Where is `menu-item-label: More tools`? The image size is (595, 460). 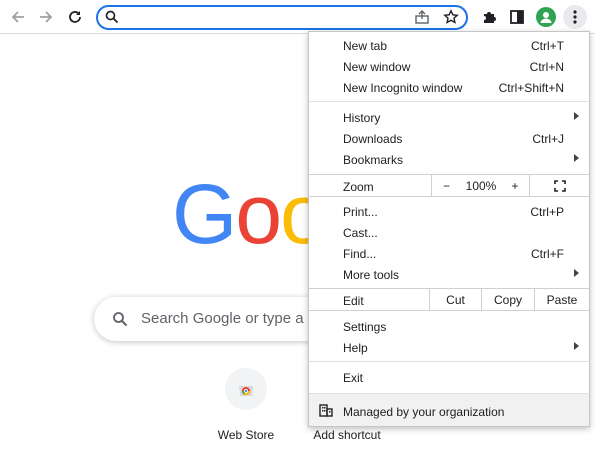 menu-item-label: More tools is located at coordinates (371, 275).